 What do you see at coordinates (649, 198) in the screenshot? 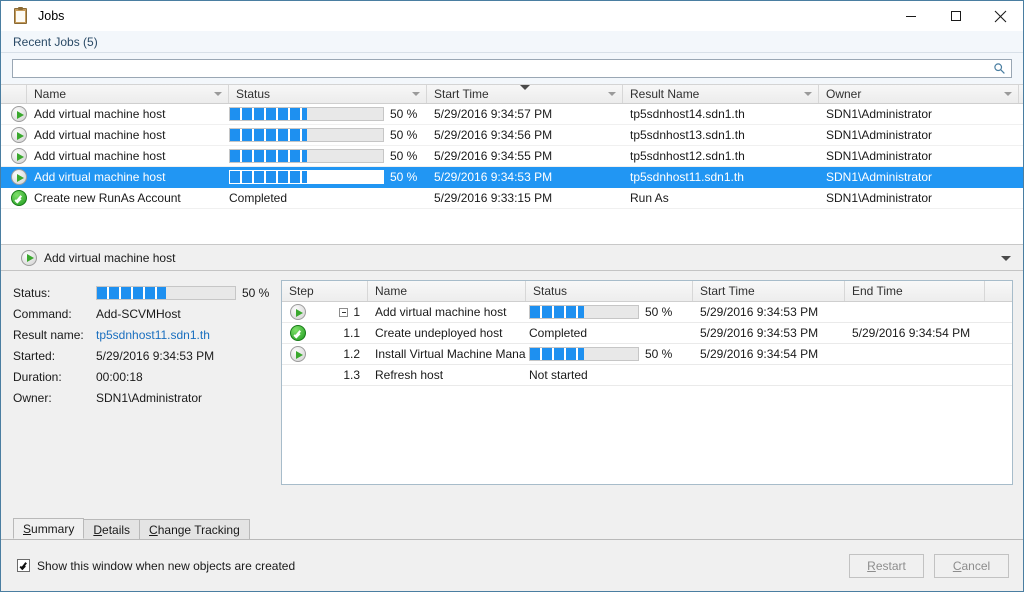
I see `row-result-name-cell: Run As` at bounding box center [649, 198].